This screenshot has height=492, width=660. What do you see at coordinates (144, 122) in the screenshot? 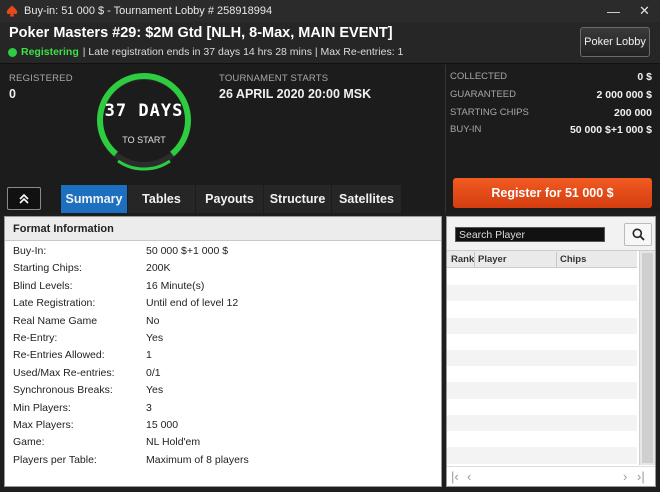
I see `countdown-ring` at bounding box center [144, 122].